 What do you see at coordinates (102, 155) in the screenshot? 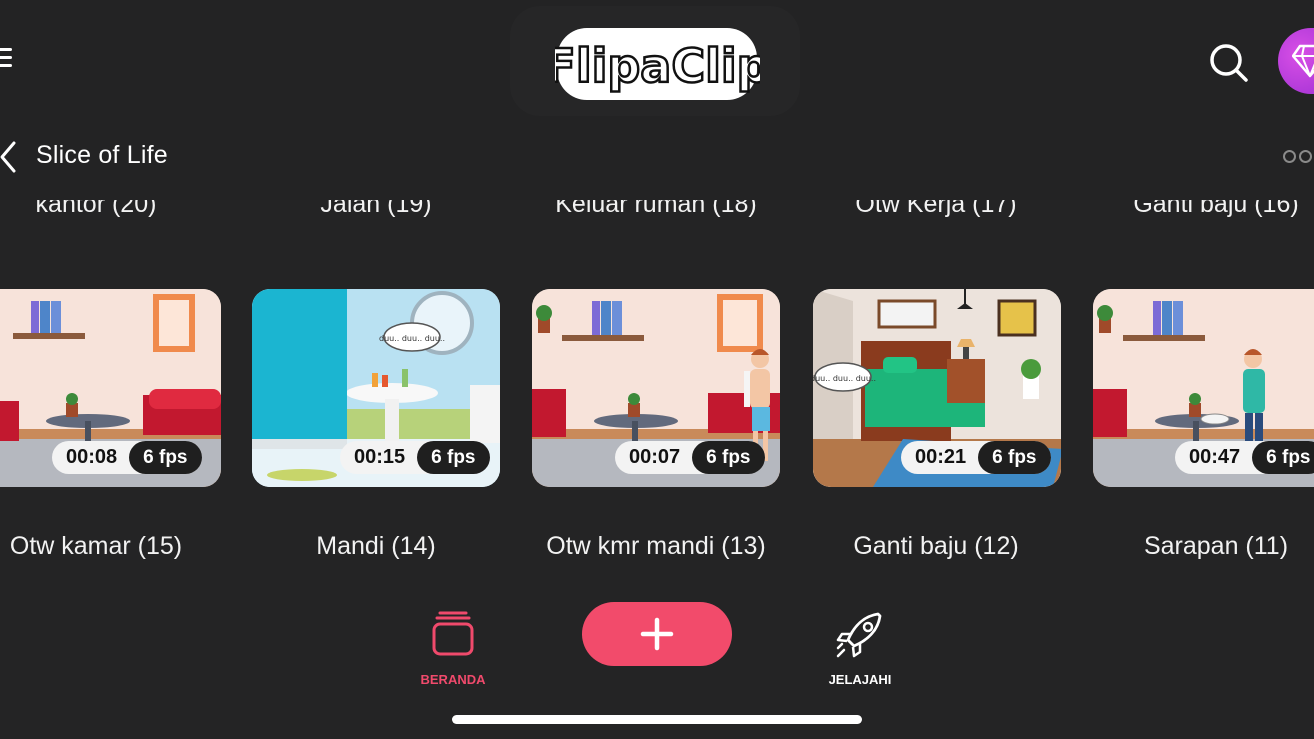
I see `folder-title: Slice of Life` at bounding box center [102, 155].